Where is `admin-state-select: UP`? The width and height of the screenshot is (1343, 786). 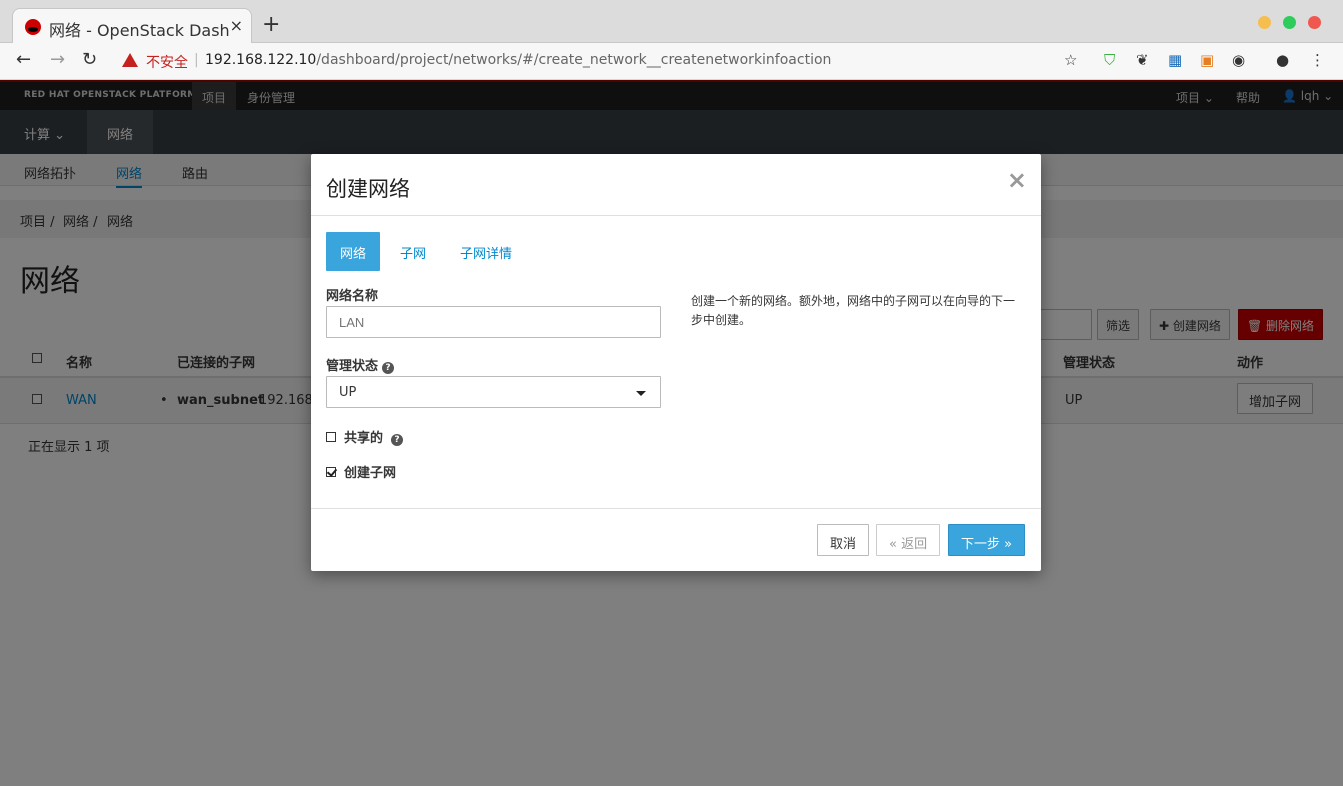
admin-state-select: UP is located at coordinates (493, 392).